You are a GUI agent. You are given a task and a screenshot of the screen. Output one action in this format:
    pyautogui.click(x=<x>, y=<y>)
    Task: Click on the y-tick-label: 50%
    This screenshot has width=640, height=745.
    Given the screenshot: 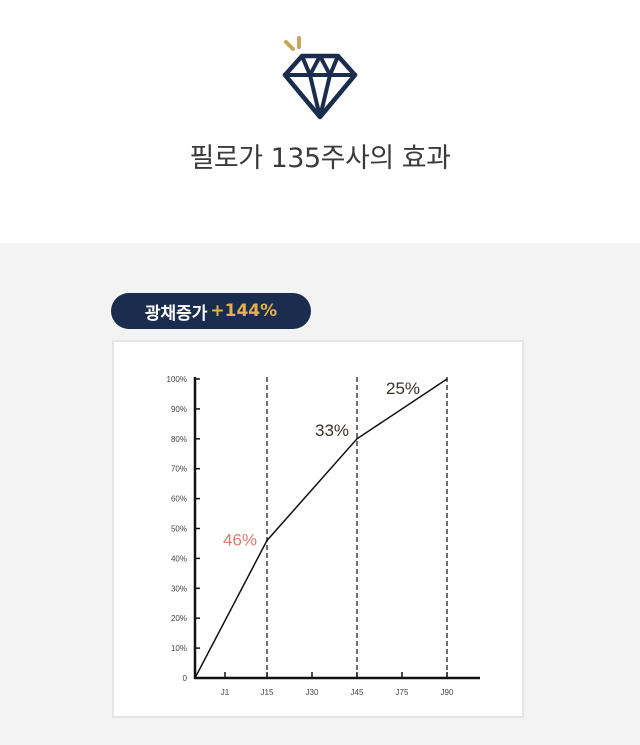 What is the action you would take?
    pyautogui.click(x=179, y=529)
    